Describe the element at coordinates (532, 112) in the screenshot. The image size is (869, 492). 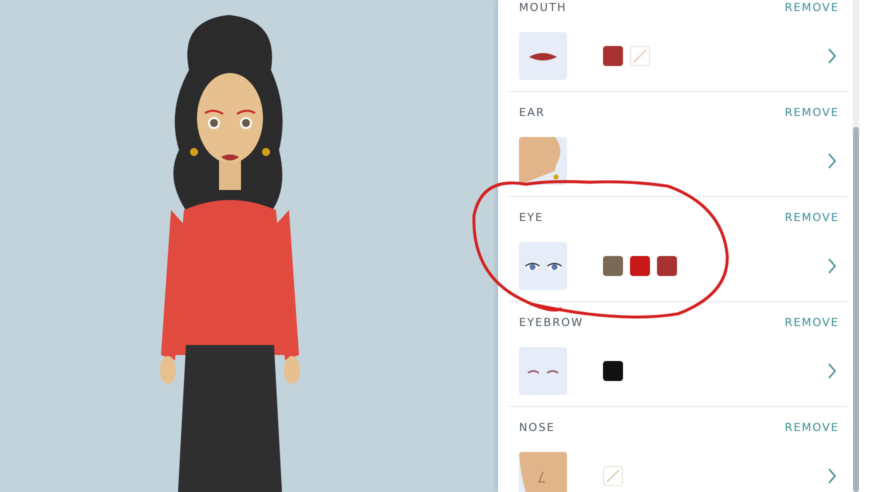
I see `section-title: EAR` at that location.